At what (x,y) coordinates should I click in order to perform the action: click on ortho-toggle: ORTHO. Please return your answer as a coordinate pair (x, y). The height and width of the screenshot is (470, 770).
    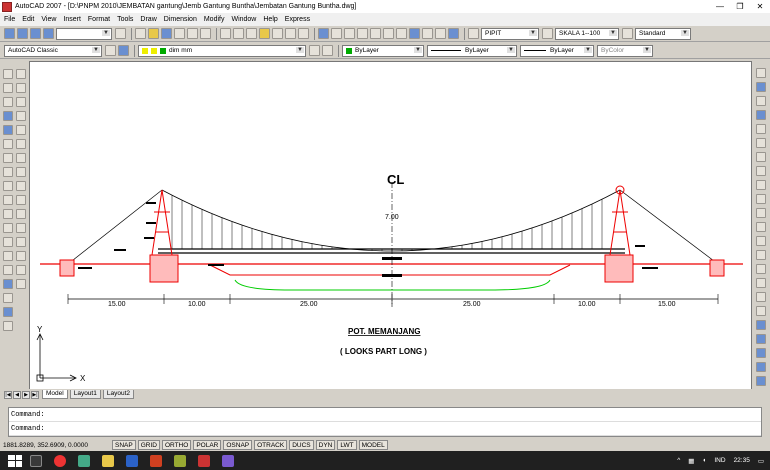
    Looking at the image, I should click on (176, 445).